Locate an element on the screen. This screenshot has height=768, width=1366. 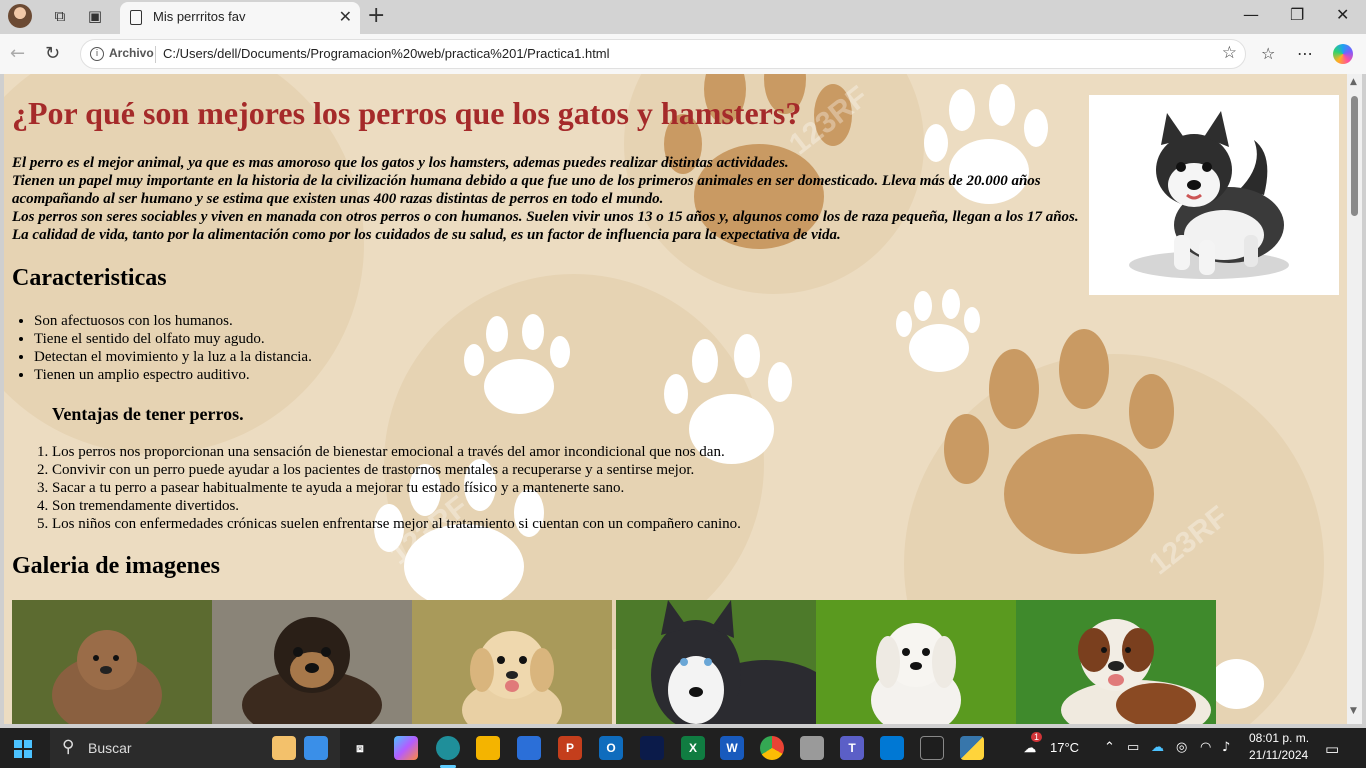
list-item: Tiene el sentido del olfato muy agudo. is located at coordinates (173, 339).